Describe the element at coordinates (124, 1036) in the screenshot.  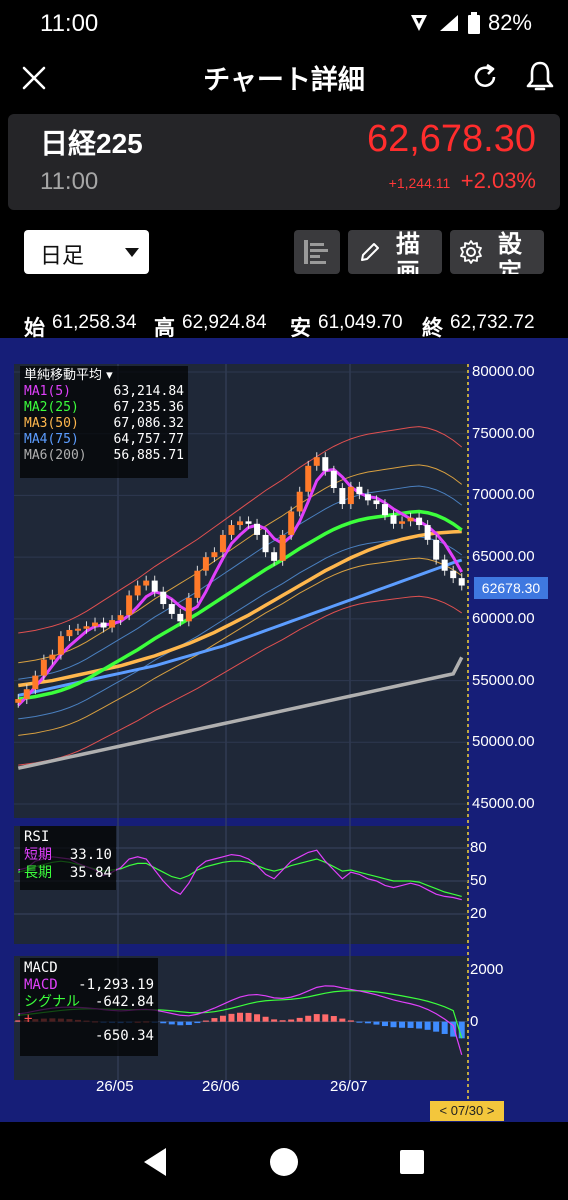
I see `hist-value: -650.34` at that location.